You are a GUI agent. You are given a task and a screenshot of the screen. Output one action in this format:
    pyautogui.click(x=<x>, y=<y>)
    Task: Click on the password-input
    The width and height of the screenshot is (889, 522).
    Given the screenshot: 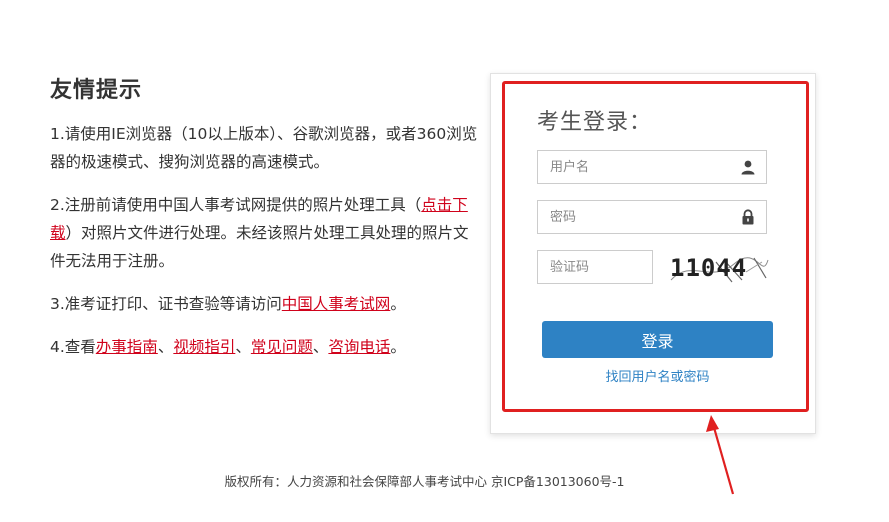 What is the action you would take?
    pyautogui.click(x=645, y=217)
    